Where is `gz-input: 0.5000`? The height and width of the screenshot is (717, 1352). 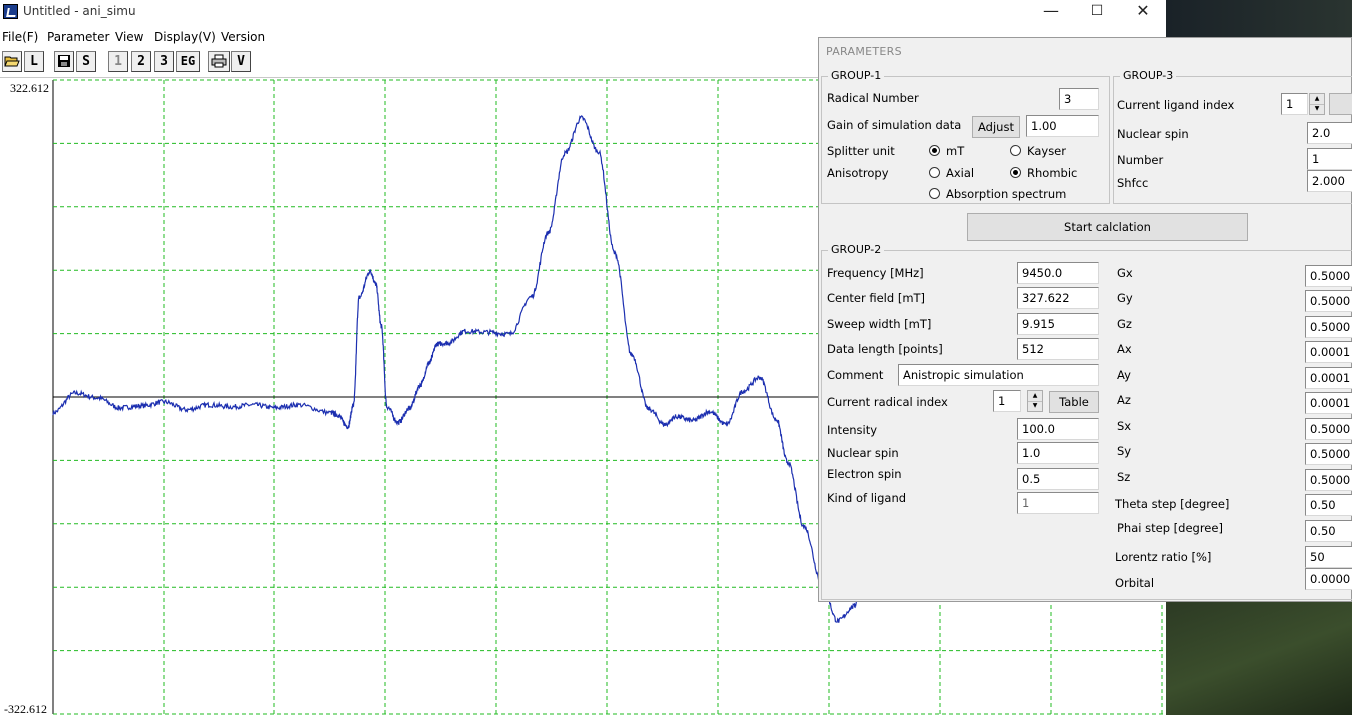
gz-input: 0.5000 is located at coordinates (1328, 327).